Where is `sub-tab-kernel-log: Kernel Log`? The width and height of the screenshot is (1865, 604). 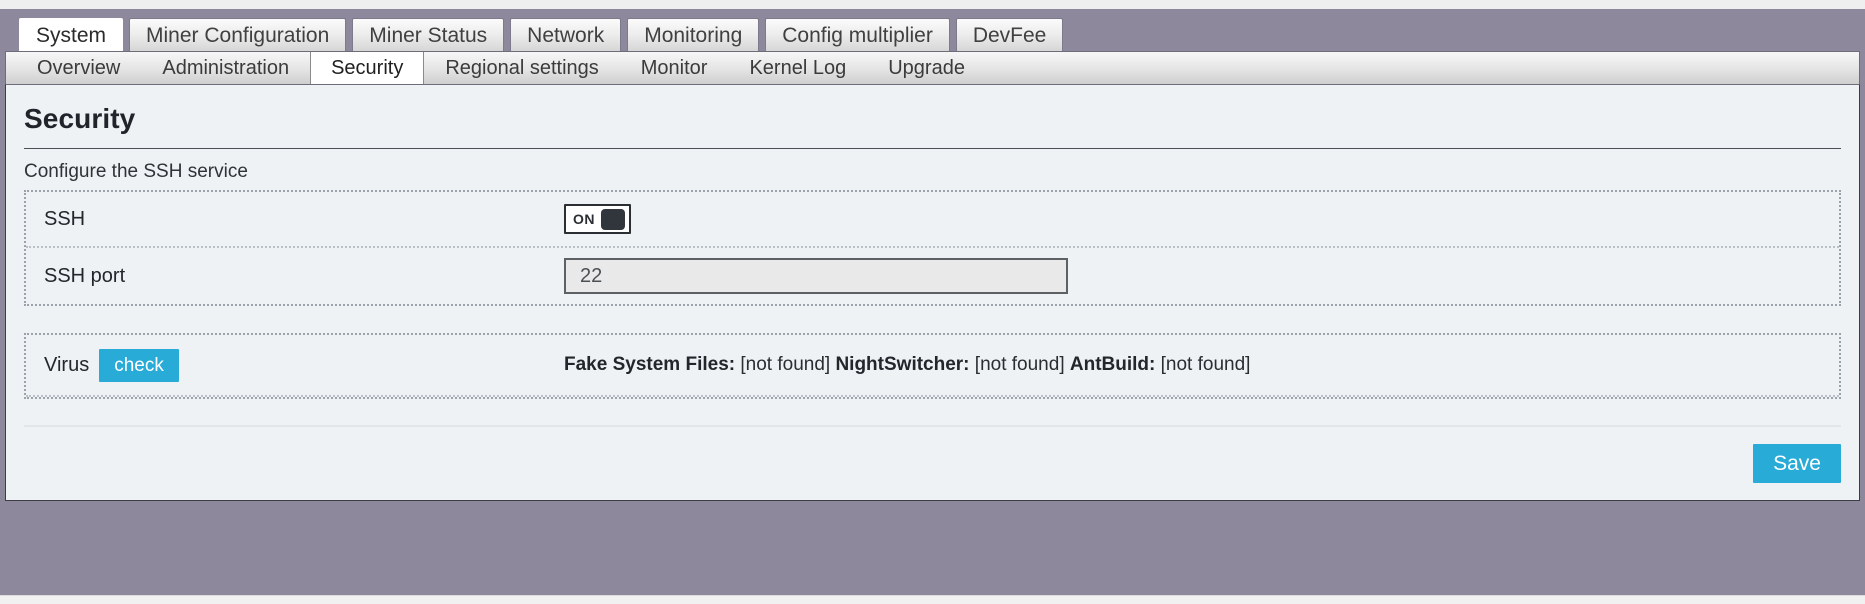
sub-tab-kernel-log: Kernel Log is located at coordinates (797, 68).